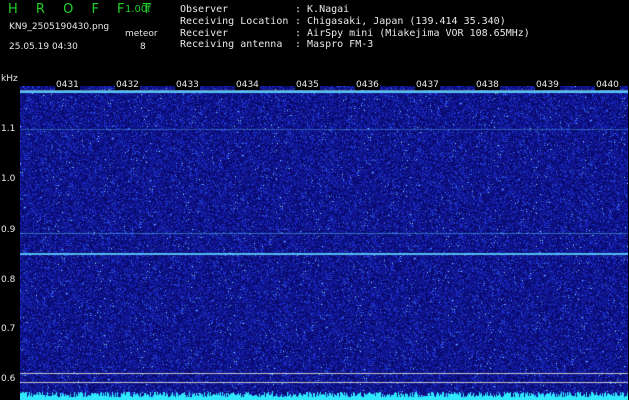 Image resolution: width=629 pixels, height=400 pixels. Describe the element at coordinates (8, 329) in the screenshot. I see `y-tick-label: 0.7` at that location.